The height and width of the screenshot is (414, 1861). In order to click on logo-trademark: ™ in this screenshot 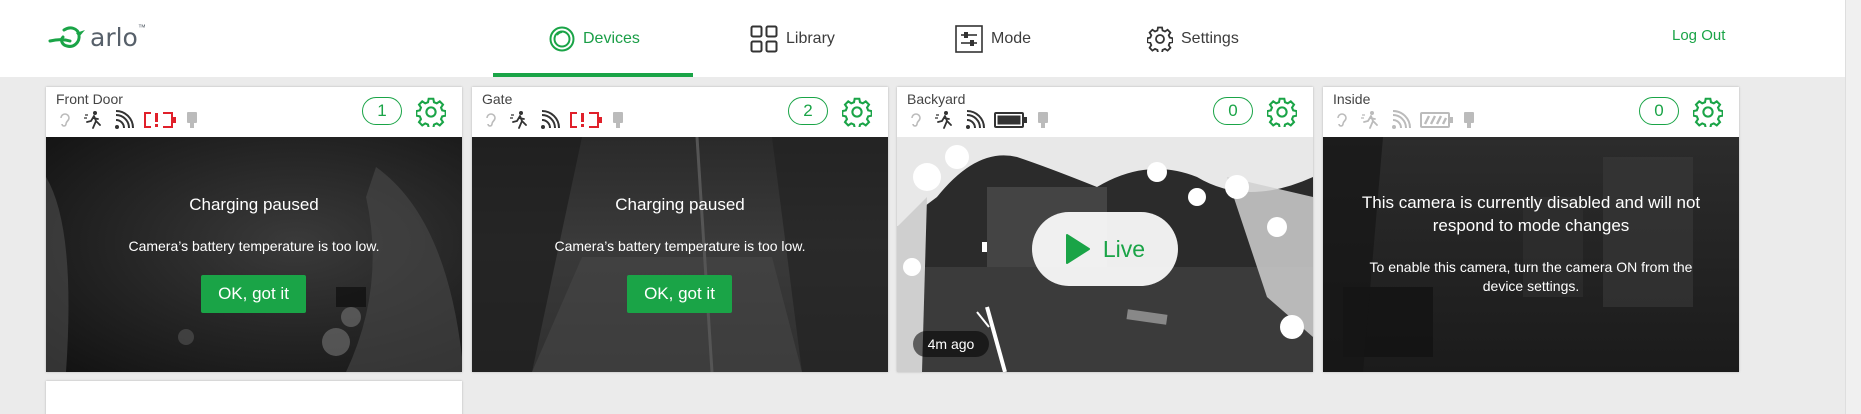, I will do `click(141, 27)`.